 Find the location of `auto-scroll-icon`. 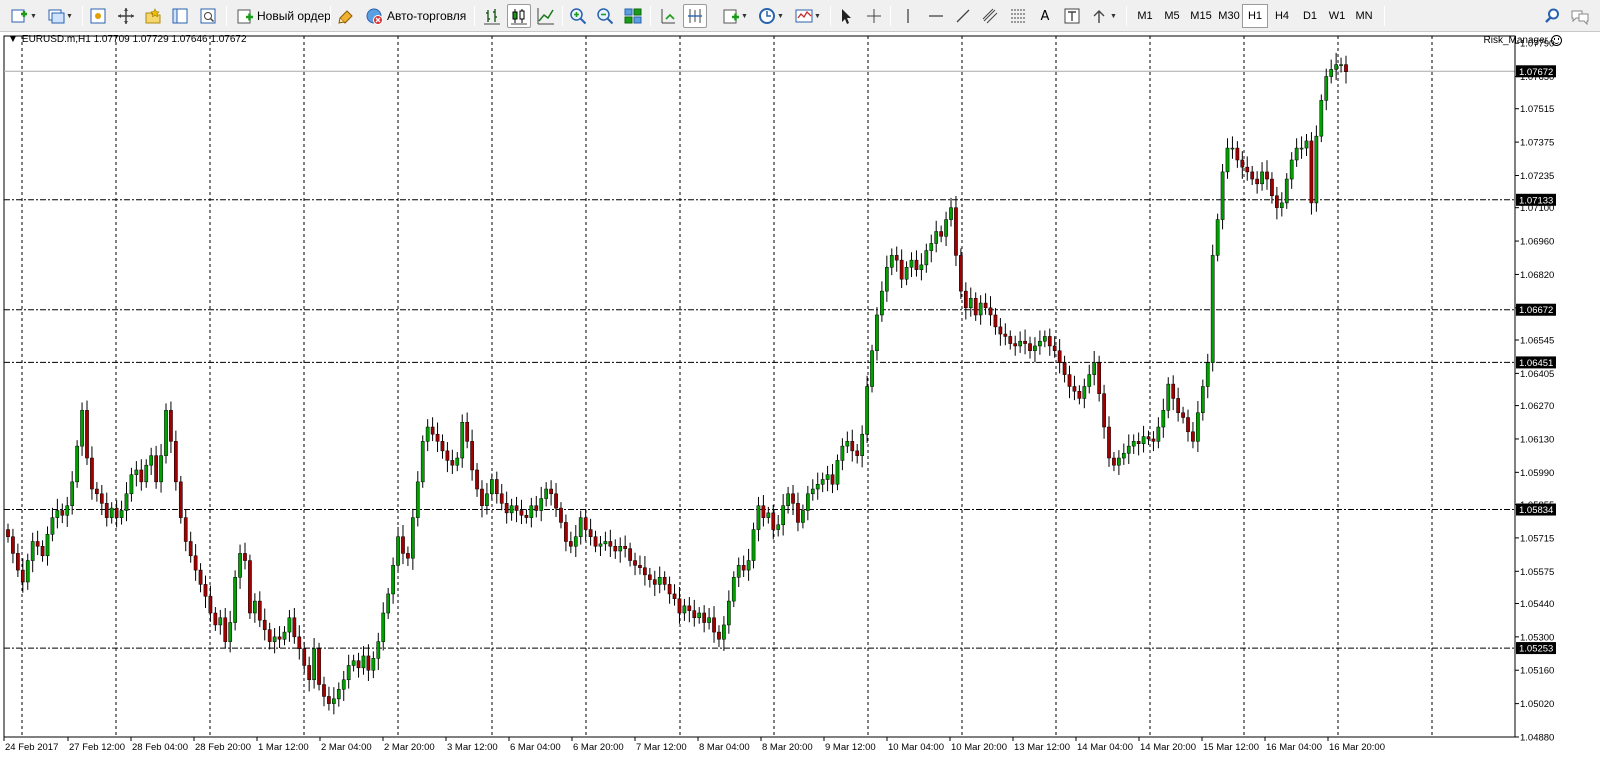

auto-scroll-icon is located at coordinates (668, 16).